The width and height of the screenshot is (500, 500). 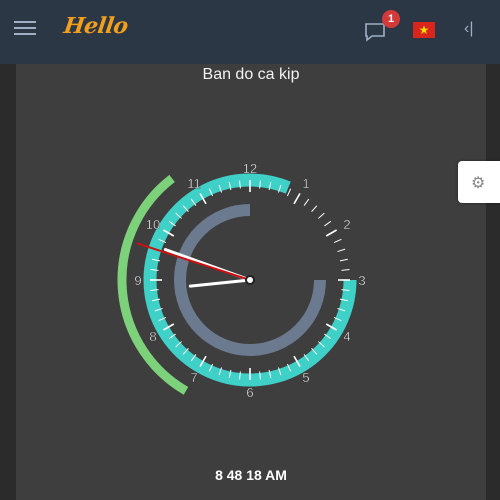 What do you see at coordinates (193, 377) in the screenshot?
I see `clock-number: 7` at bounding box center [193, 377].